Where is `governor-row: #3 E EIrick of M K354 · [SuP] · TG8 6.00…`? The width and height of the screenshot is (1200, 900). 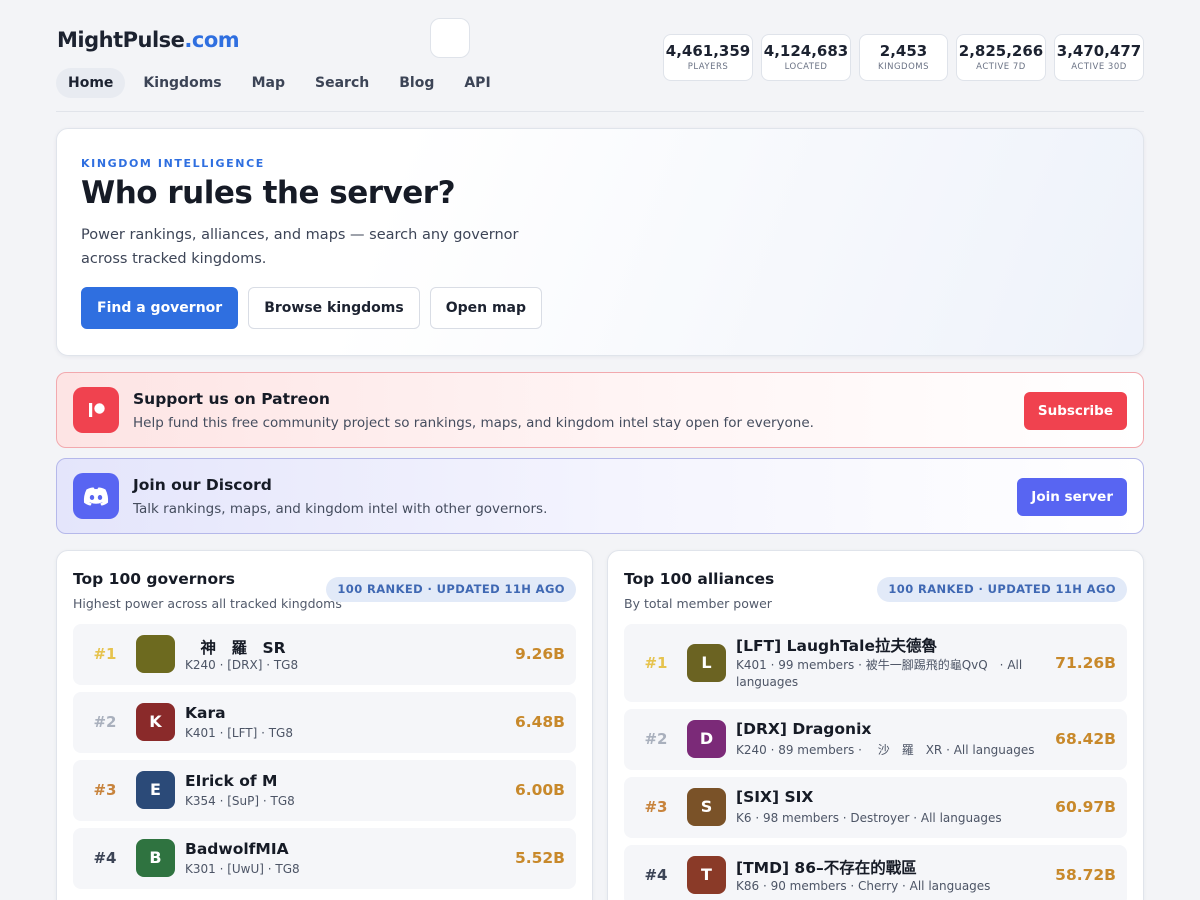
governor-row: #3 E EIrick of M K354 · [SuP] · TG8 6.00… is located at coordinates (324, 790).